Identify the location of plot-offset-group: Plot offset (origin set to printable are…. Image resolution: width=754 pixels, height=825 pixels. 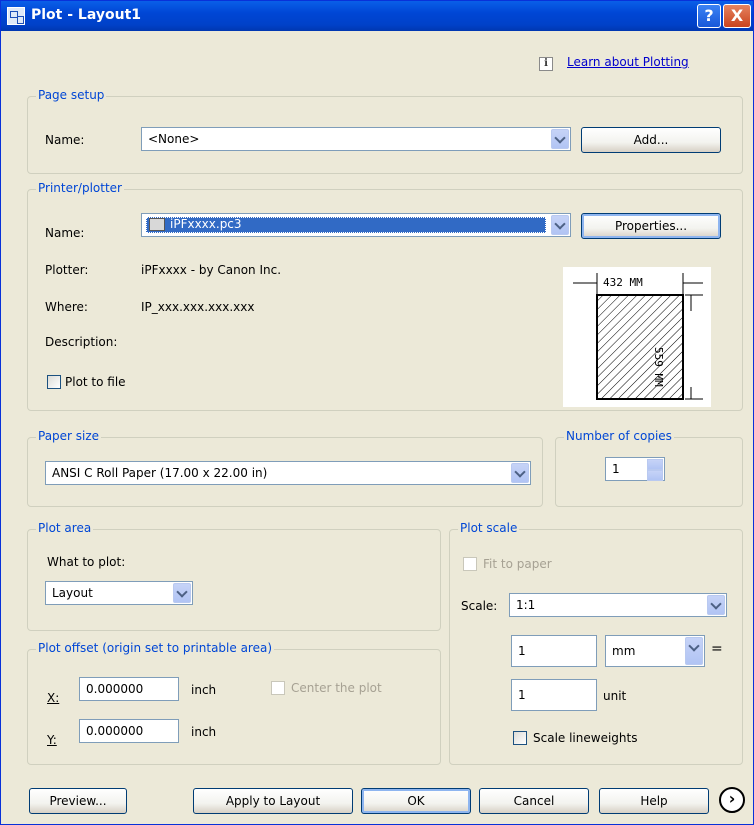
(234, 703).